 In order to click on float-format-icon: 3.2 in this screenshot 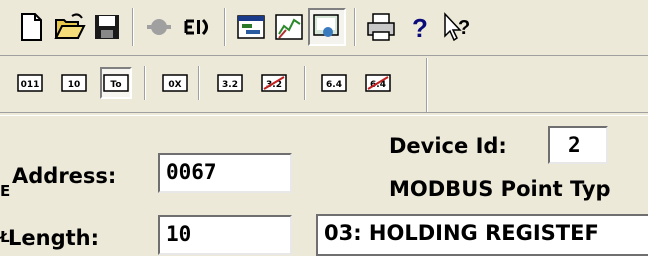, I will do `click(230, 83)`.